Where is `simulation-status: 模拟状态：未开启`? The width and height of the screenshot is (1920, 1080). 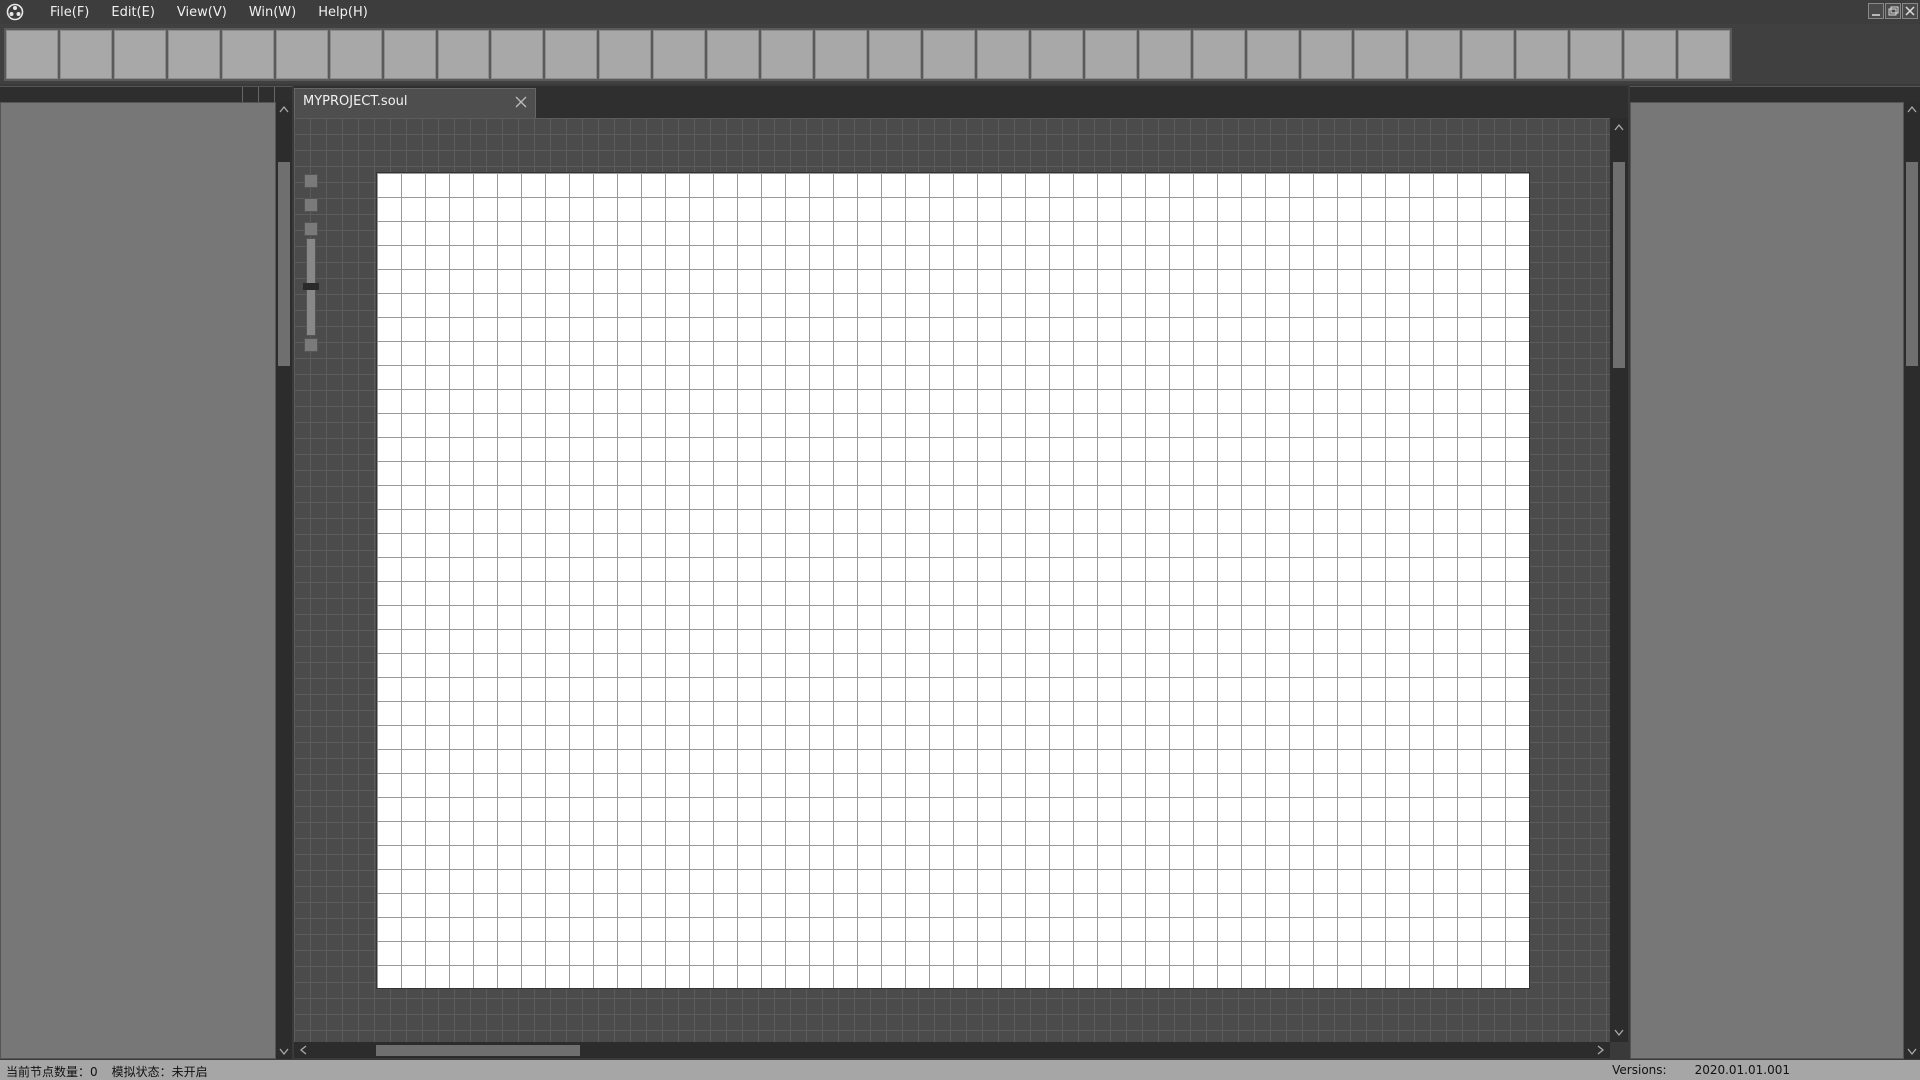
simulation-status: 模拟状态：未开启 is located at coordinates (159, 1072).